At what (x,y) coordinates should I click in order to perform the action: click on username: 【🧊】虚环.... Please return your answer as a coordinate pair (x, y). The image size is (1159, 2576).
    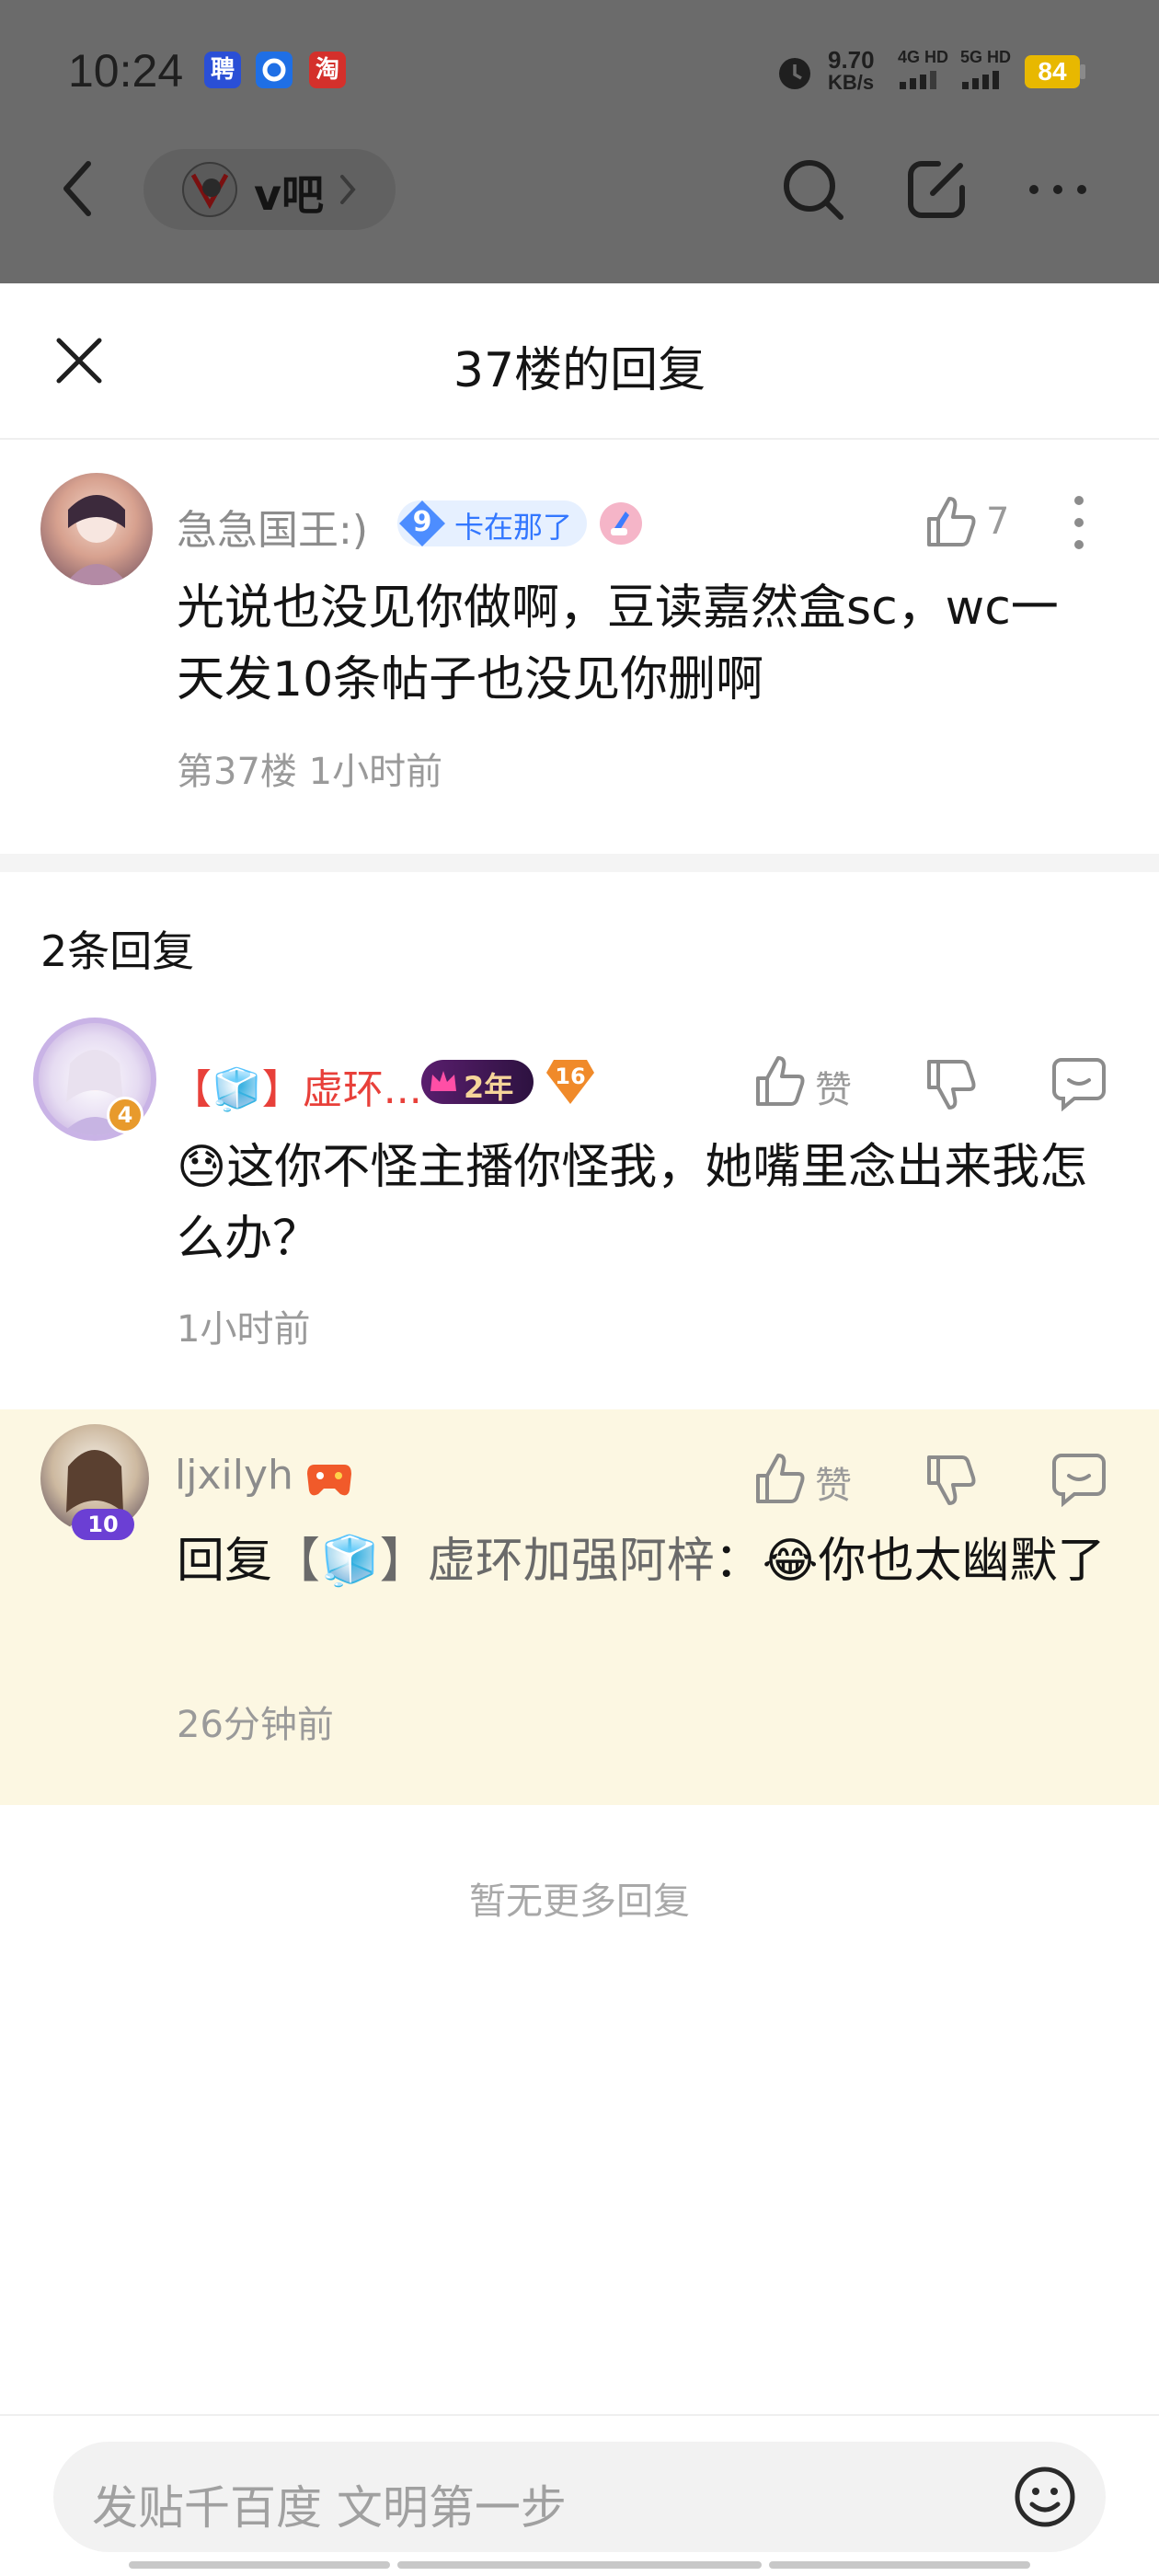
    Looking at the image, I should click on (296, 1085).